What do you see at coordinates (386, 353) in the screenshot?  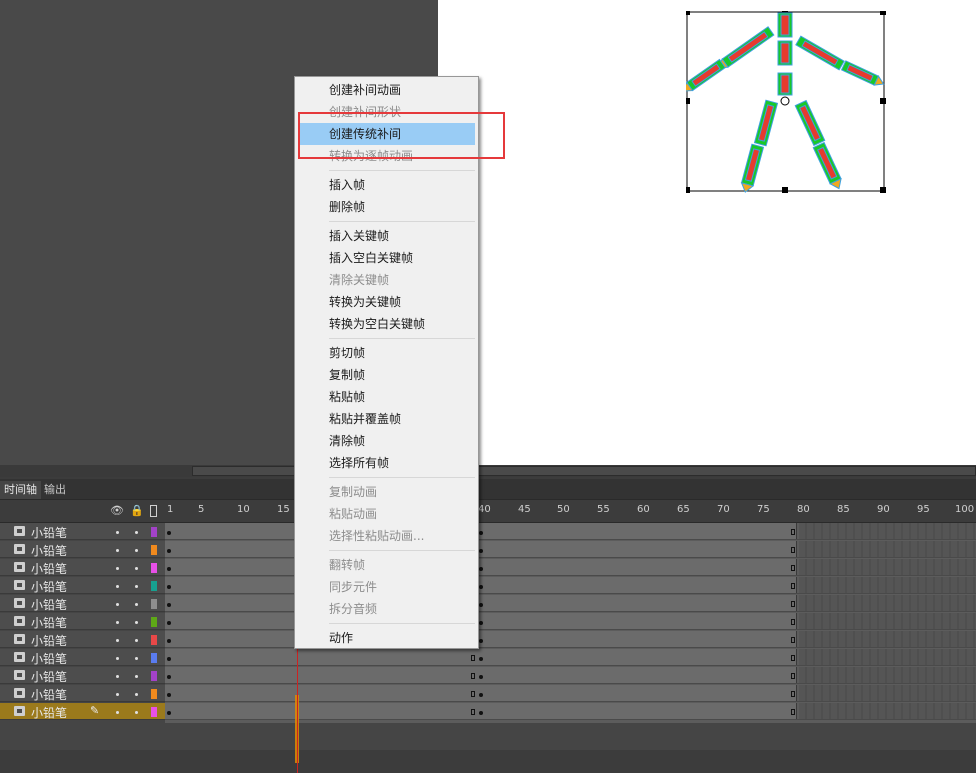 I see `menu-item: 剪切帧` at bounding box center [386, 353].